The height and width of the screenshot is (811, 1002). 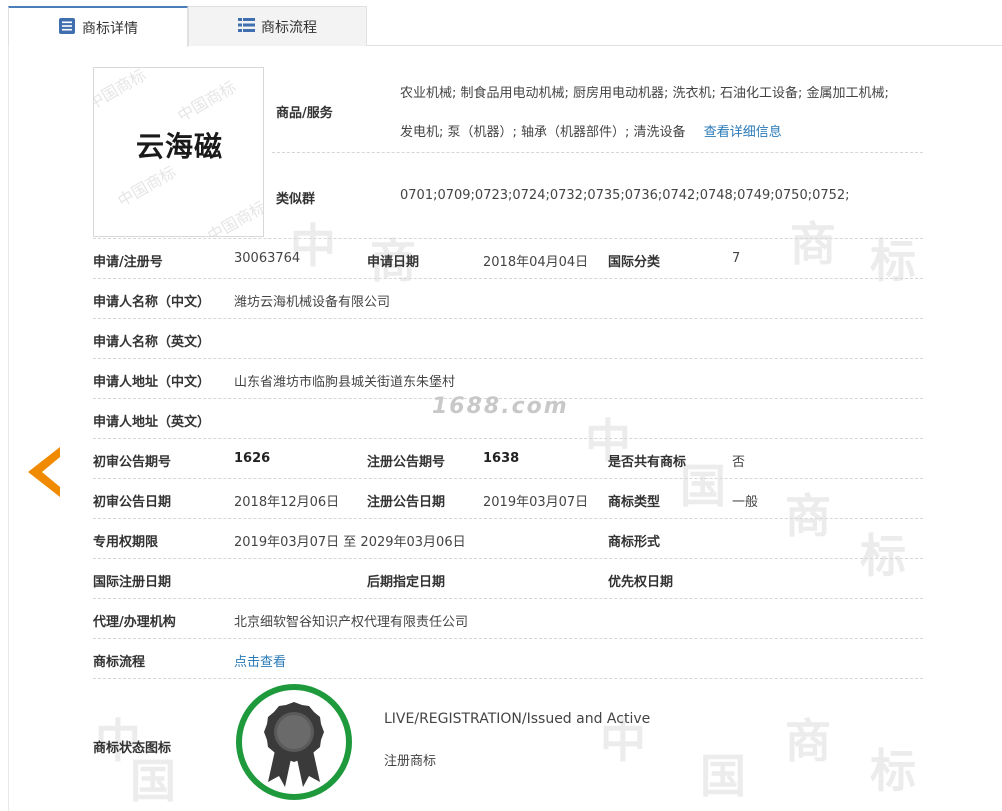 I want to click on tm-type-value: 一般, so click(x=745, y=502).